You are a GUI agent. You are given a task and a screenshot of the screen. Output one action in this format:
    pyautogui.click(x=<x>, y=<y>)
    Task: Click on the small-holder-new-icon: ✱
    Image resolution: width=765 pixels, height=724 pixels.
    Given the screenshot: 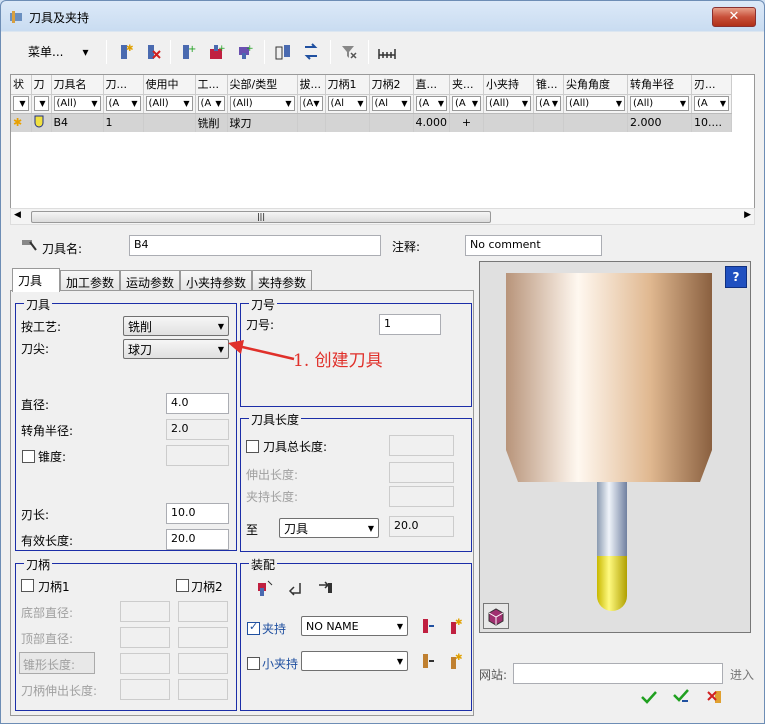 What is the action you would take?
    pyautogui.click(x=455, y=661)
    